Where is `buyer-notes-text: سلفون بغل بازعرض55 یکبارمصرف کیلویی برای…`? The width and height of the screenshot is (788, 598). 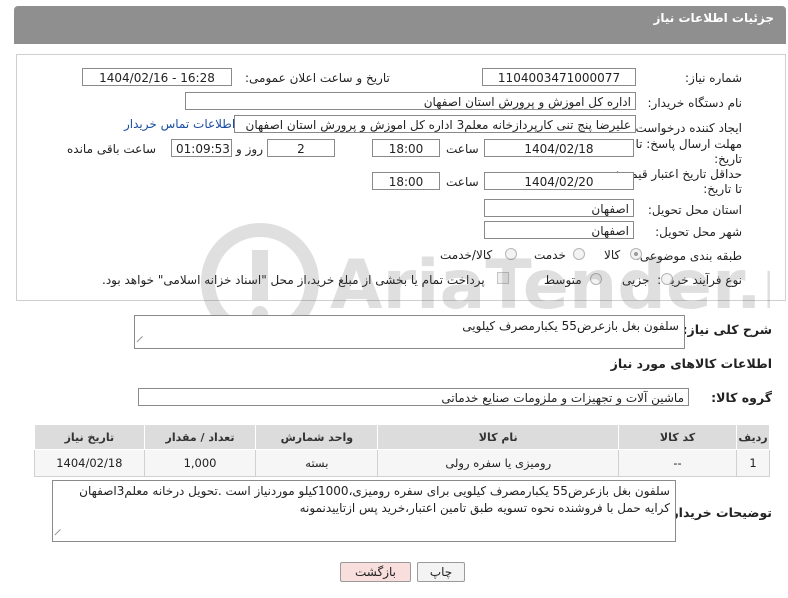
buyer-notes-text: سلفون بغل بازعرض55 یکبارمصرف کیلویی برای… is located at coordinates (374, 499).